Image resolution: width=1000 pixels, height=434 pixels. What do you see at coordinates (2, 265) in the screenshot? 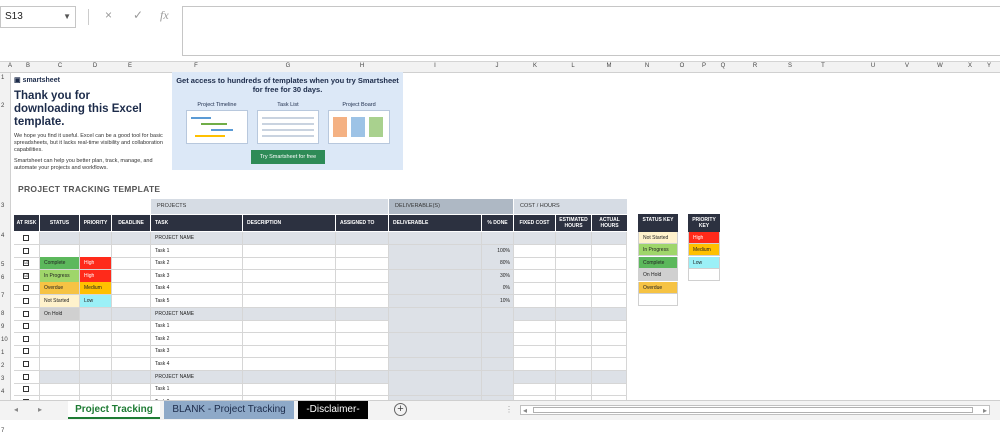
I see `row-header-item: 5` at bounding box center [2, 265].